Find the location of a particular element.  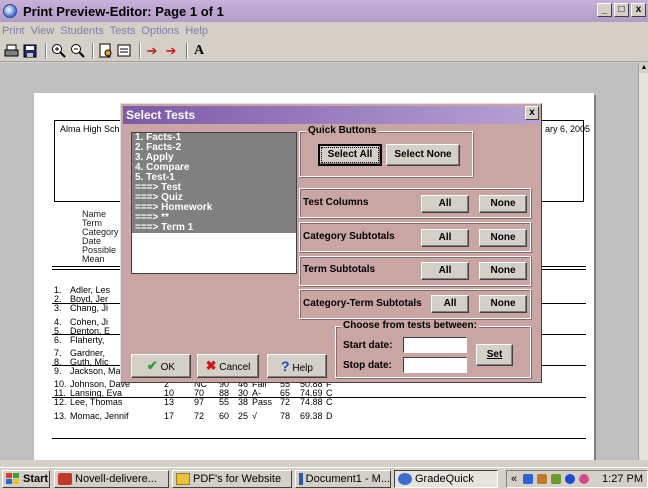

category-term-subtotals-none-button: None is located at coordinates (503, 304).